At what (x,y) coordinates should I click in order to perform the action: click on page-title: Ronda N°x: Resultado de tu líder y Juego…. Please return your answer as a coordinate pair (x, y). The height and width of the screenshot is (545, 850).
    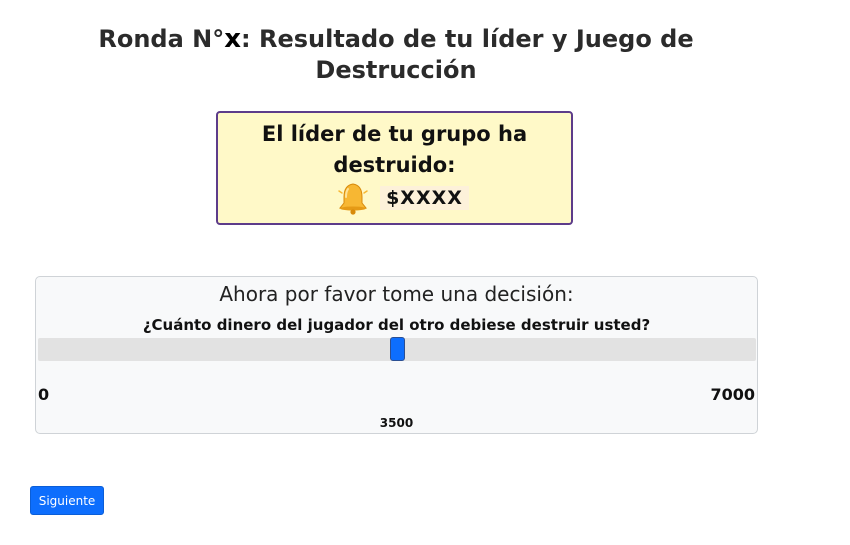
    Looking at the image, I should click on (396, 55).